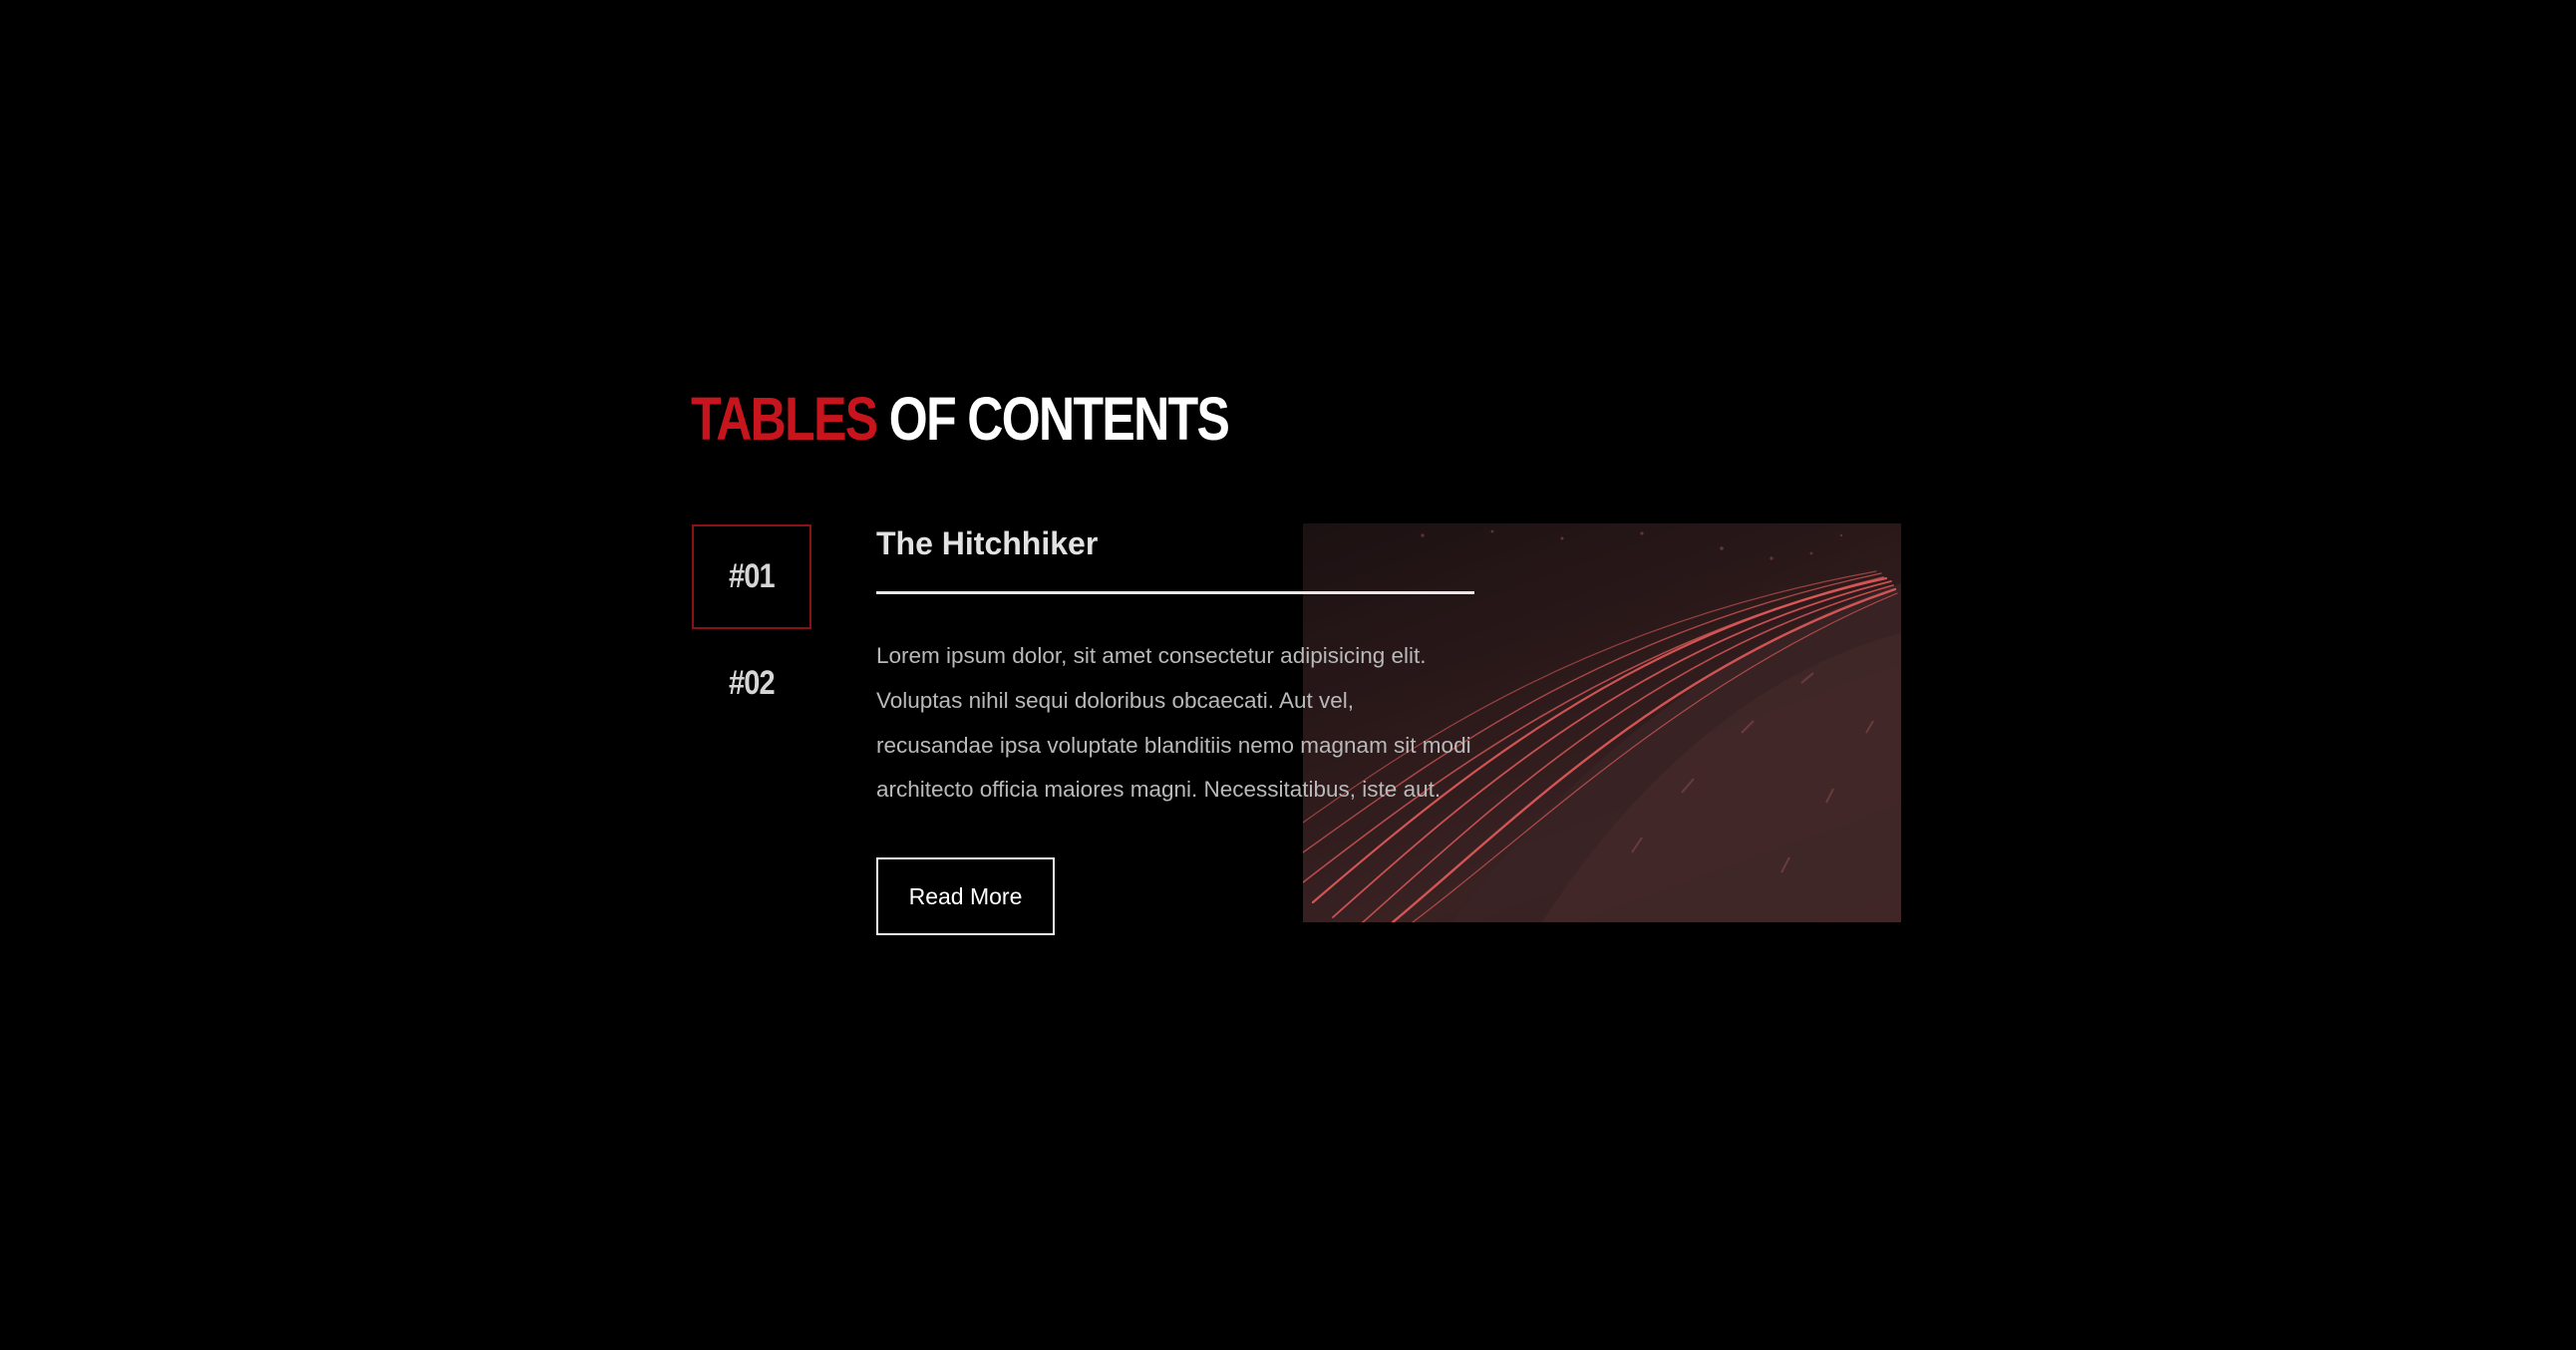 The width and height of the screenshot is (2576, 1350). I want to click on entry-title: The Hitchhiker, so click(987, 543).